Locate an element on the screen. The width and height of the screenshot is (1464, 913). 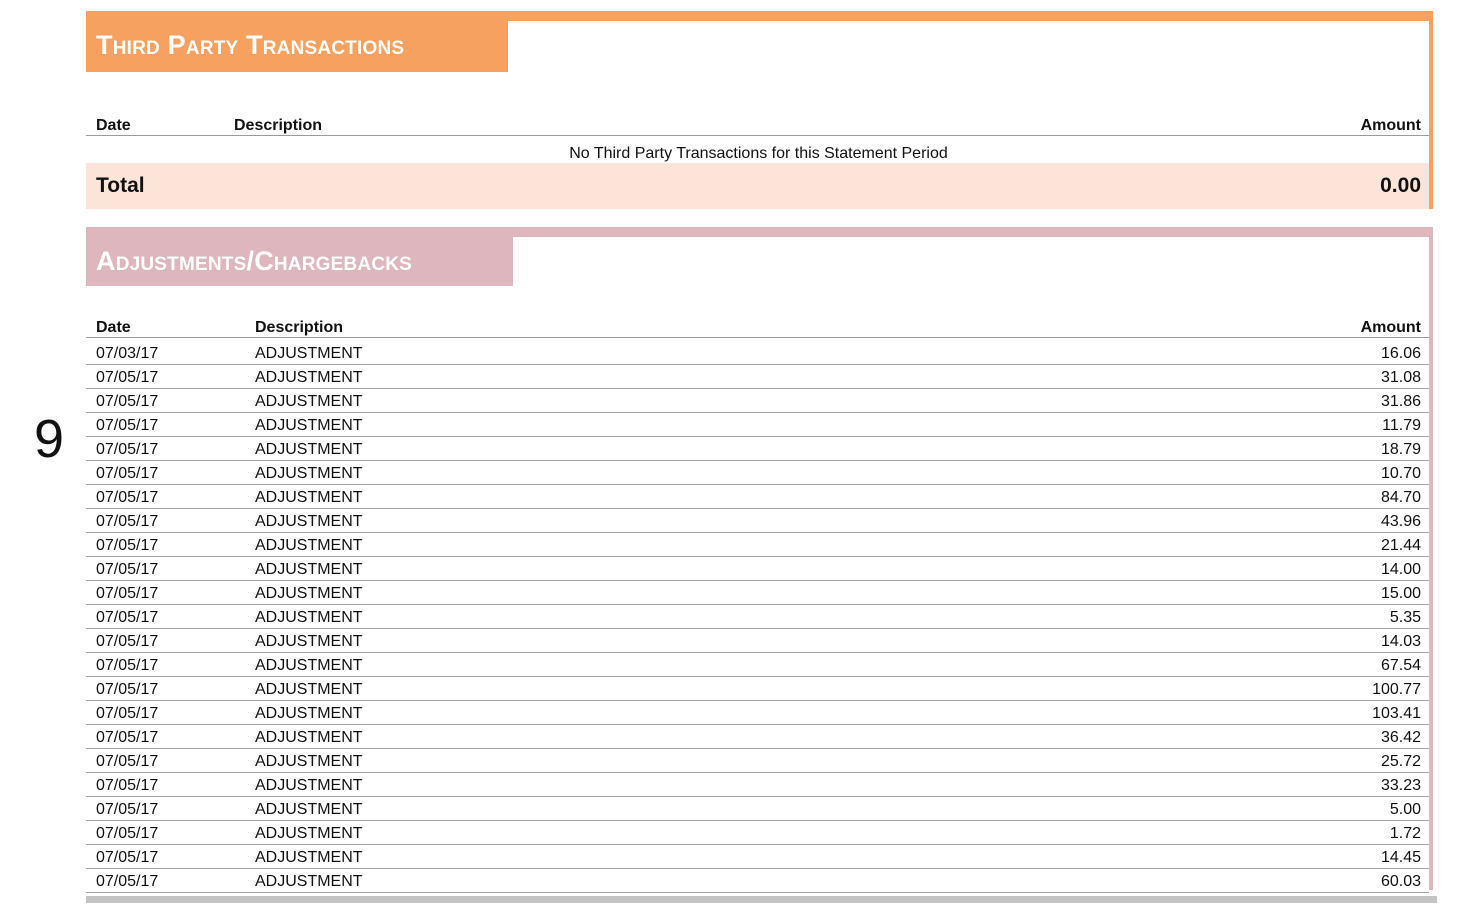
table-row: 07/05/17 ADJUSTMENT 60.03 is located at coordinates (757, 881).